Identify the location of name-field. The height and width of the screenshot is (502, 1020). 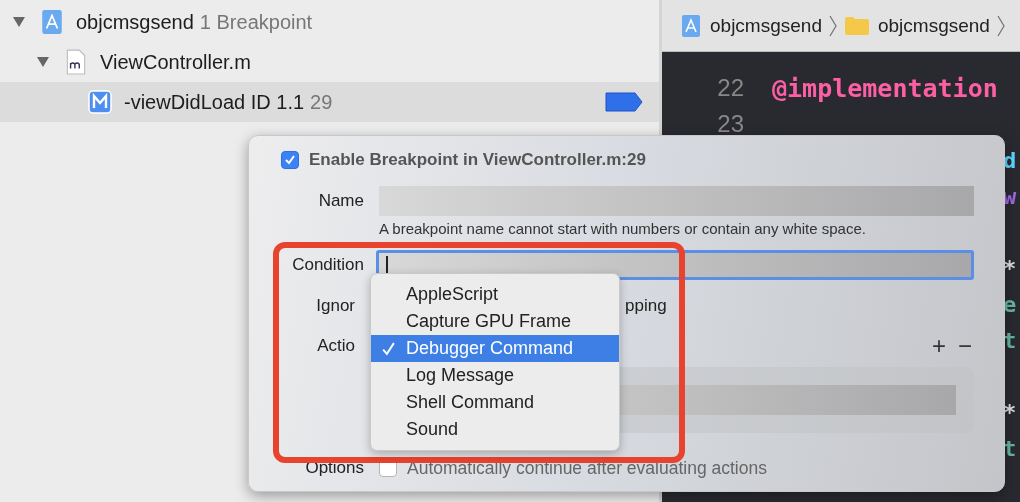
(676, 201).